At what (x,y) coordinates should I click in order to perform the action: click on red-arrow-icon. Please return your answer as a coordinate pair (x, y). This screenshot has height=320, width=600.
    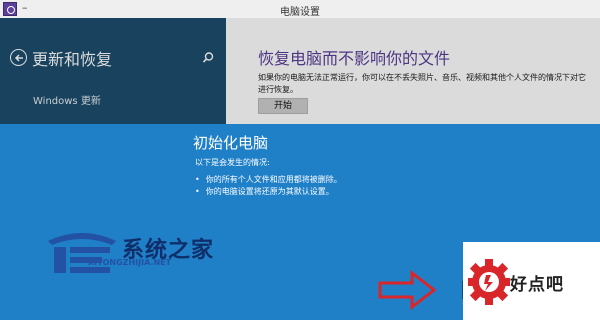
    Looking at the image, I should click on (407, 290).